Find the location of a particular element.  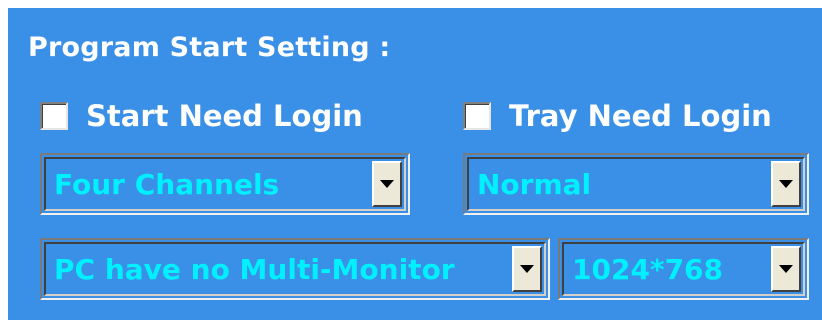

mode-dropdown-value: Normal is located at coordinates (534, 184).